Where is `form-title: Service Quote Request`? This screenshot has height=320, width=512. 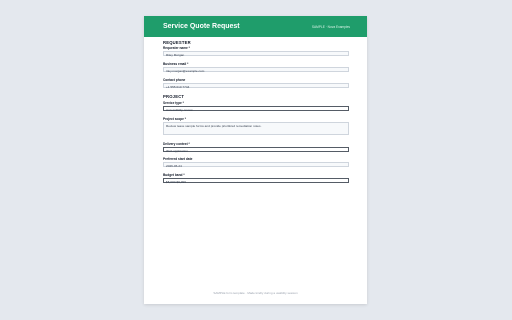 form-title: Service Quote Request is located at coordinates (201, 26).